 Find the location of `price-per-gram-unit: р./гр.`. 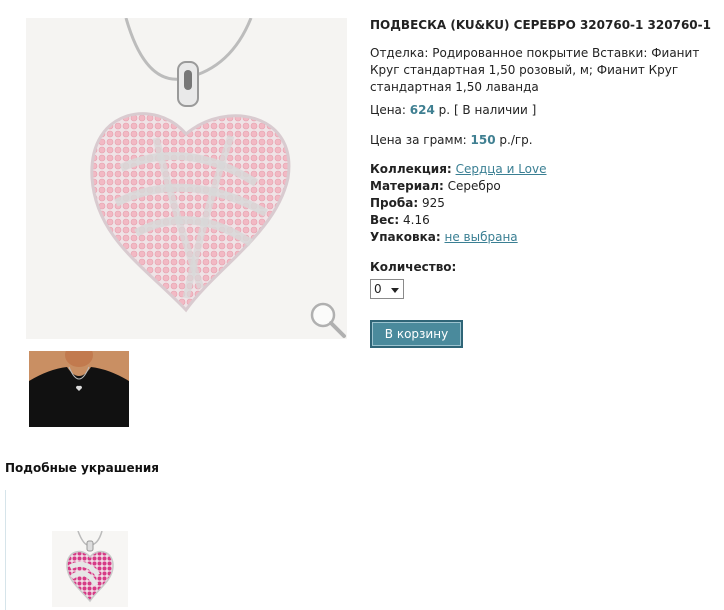

price-per-gram-unit: р./гр. is located at coordinates (516, 140).